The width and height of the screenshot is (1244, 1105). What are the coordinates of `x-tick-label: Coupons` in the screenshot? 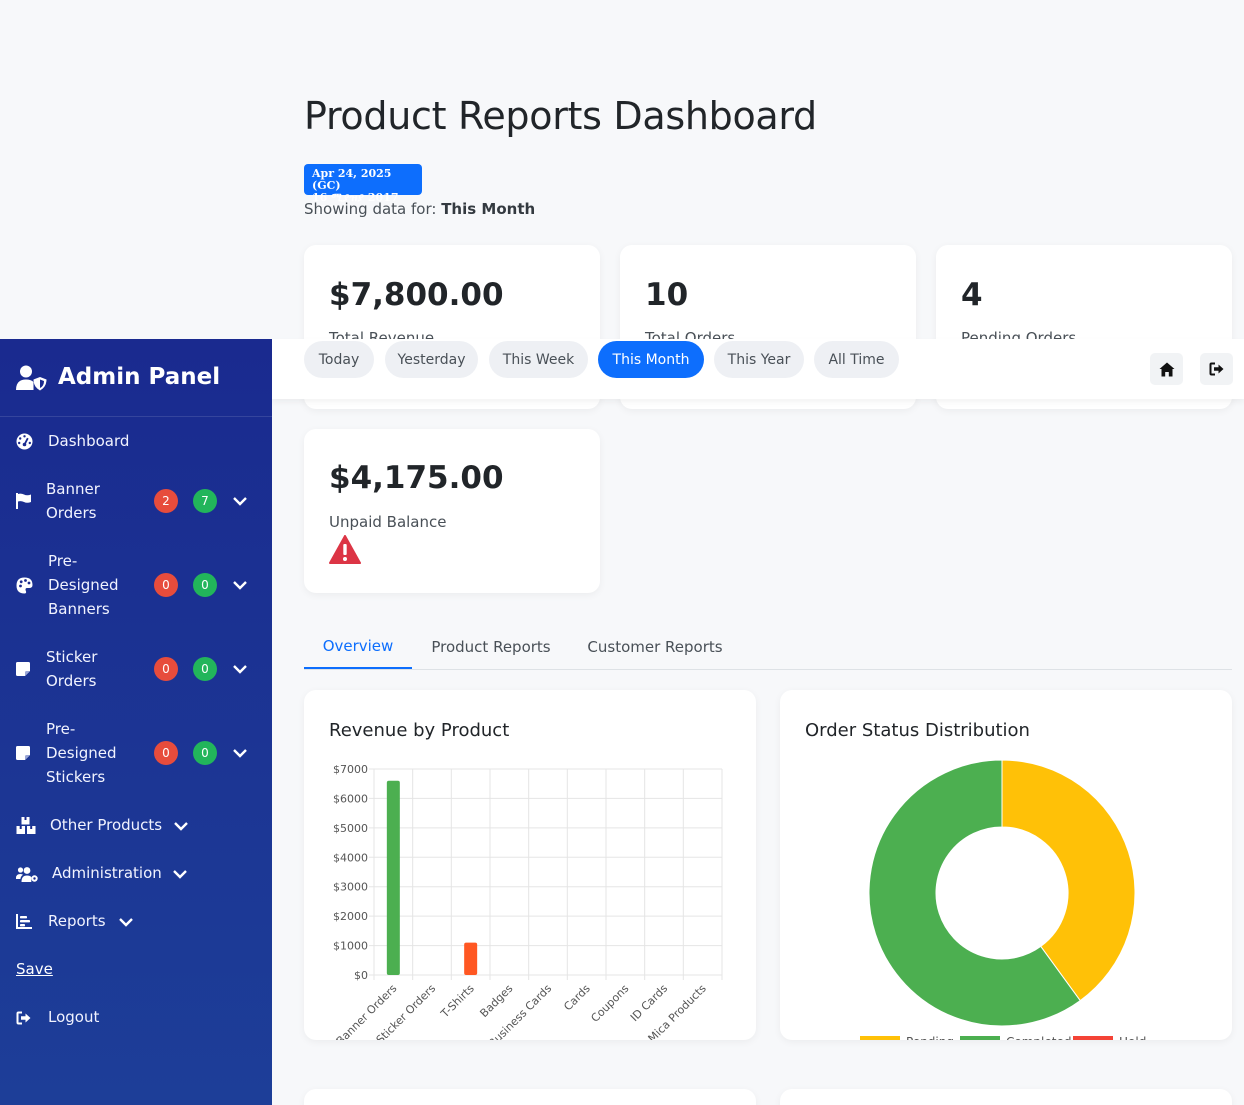 It's located at (609, 1003).